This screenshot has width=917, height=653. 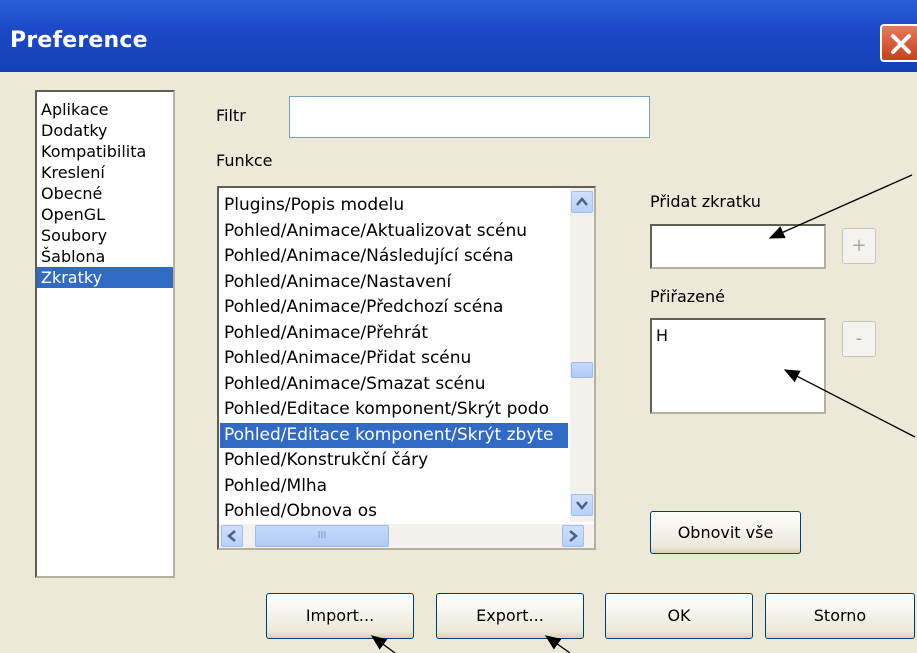 What do you see at coordinates (458, 36) in the screenshot?
I see `title-bar: Preference` at bounding box center [458, 36].